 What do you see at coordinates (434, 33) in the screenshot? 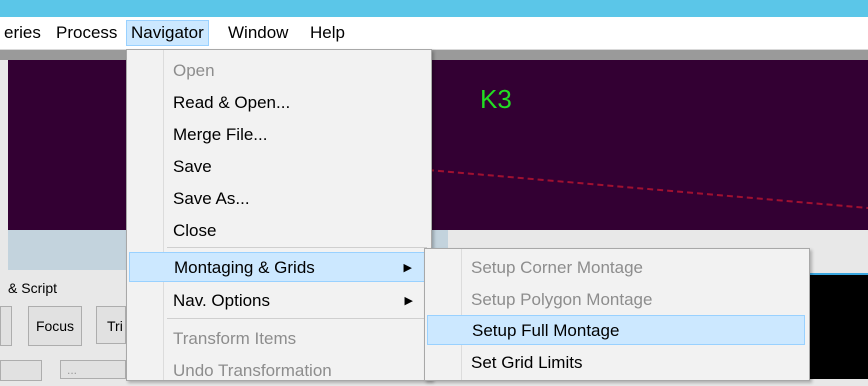
I see `menu-bar: eries Process Navigator Window Help` at bounding box center [434, 33].